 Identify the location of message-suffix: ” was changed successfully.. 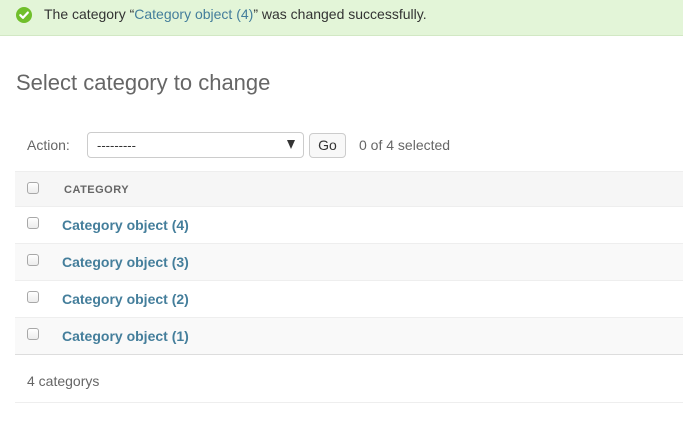
(340, 14).